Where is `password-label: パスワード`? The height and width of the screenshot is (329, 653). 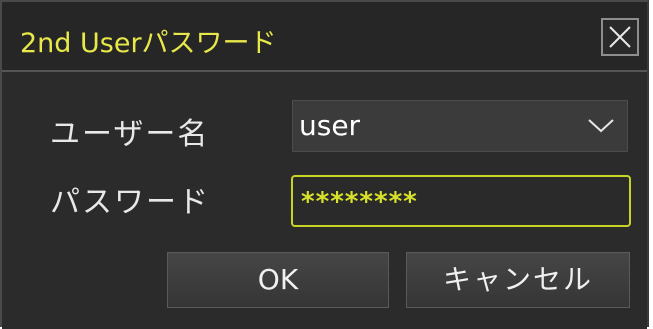 password-label: パスワード is located at coordinates (130, 202).